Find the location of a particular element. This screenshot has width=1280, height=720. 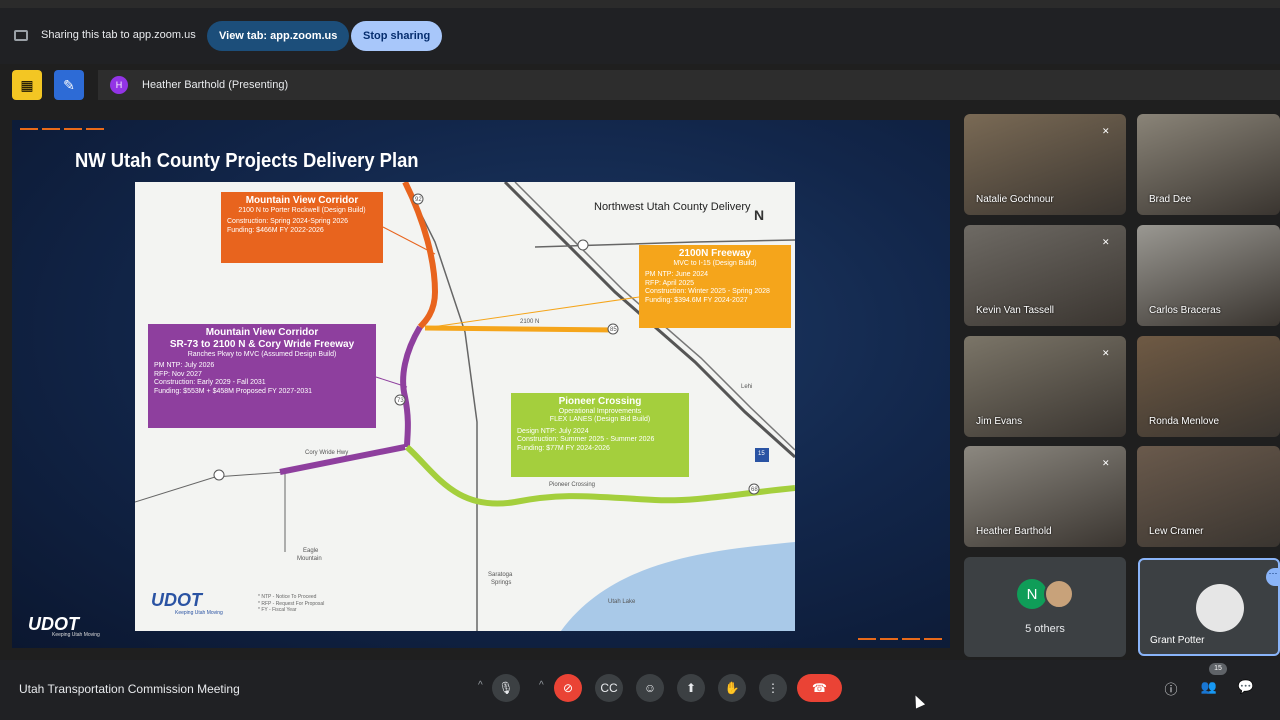

participant-tile: Lew Cramer is located at coordinates (1208, 496).